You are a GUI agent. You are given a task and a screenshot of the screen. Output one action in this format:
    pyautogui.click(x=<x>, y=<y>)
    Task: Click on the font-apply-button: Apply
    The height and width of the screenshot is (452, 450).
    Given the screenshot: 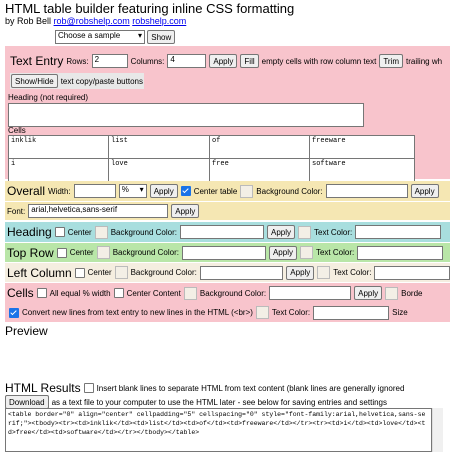 What is the action you would take?
    pyautogui.click(x=185, y=211)
    